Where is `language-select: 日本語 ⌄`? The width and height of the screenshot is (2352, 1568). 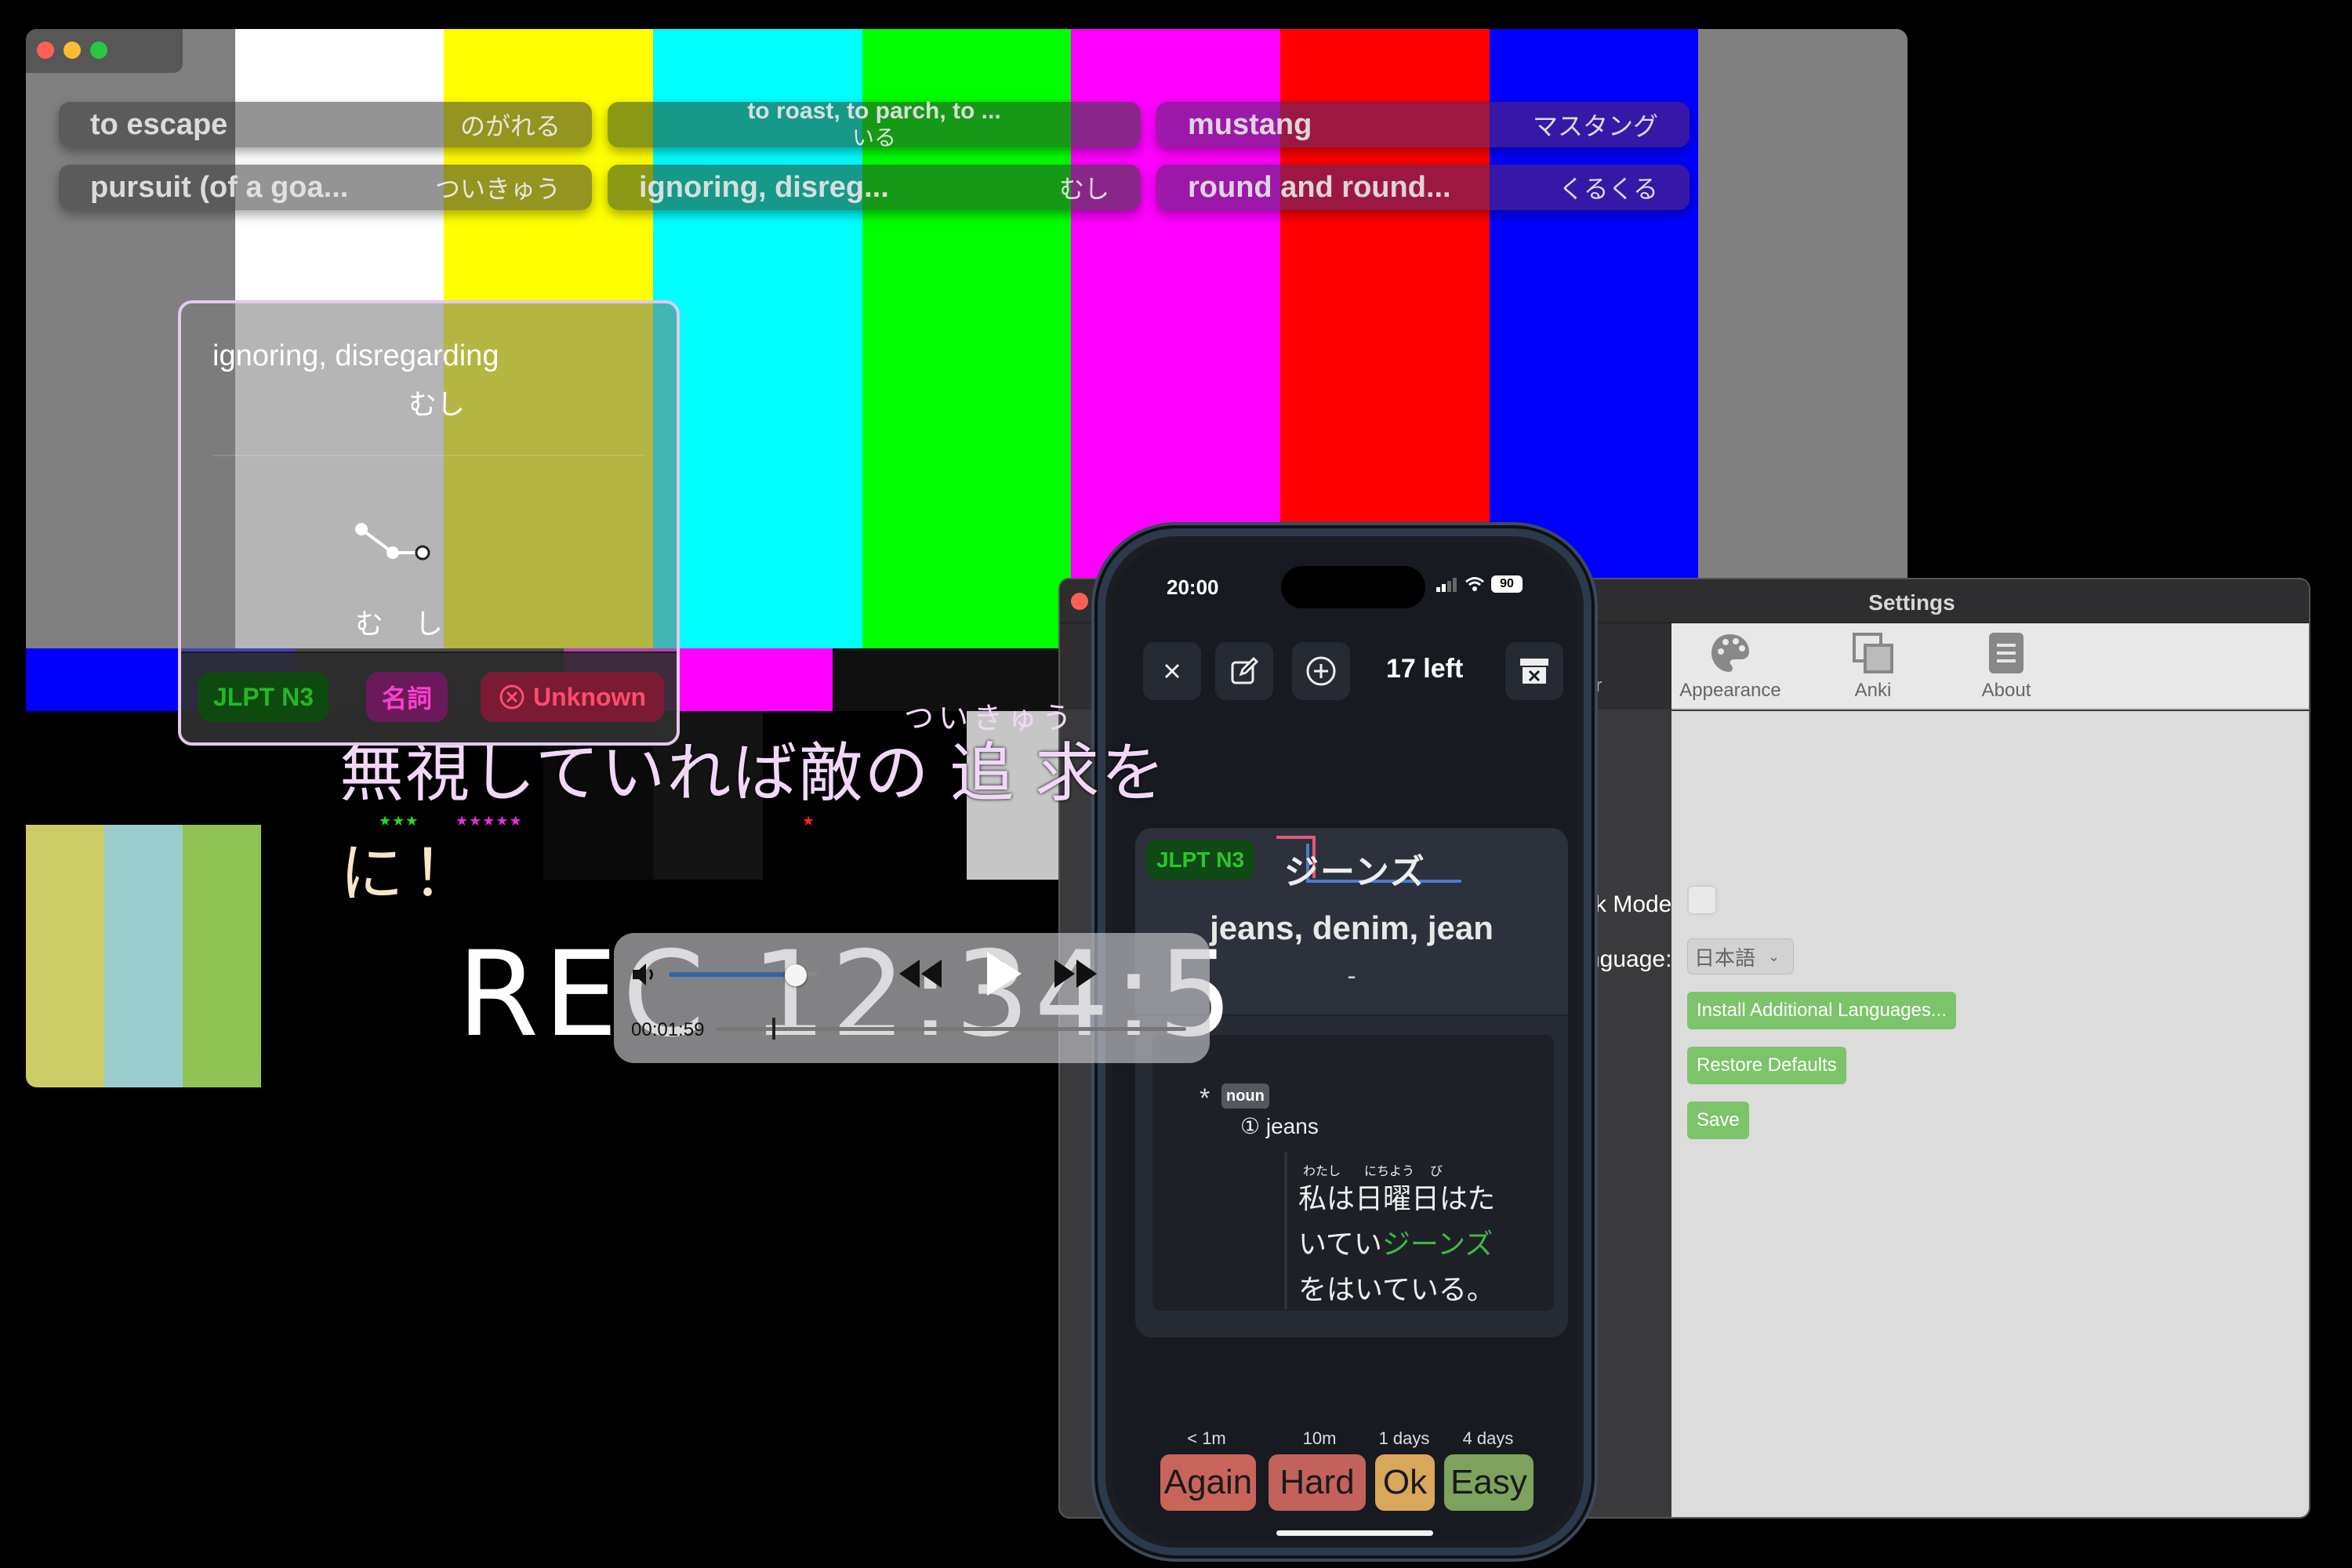 language-select: 日本語 ⌄ is located at coordinates (1740, 957).